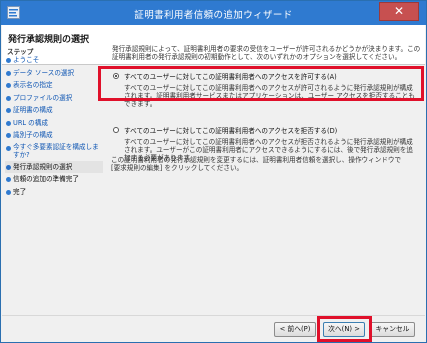  I want to click on step-profile: プロファイルの選択, so click(54, 98).